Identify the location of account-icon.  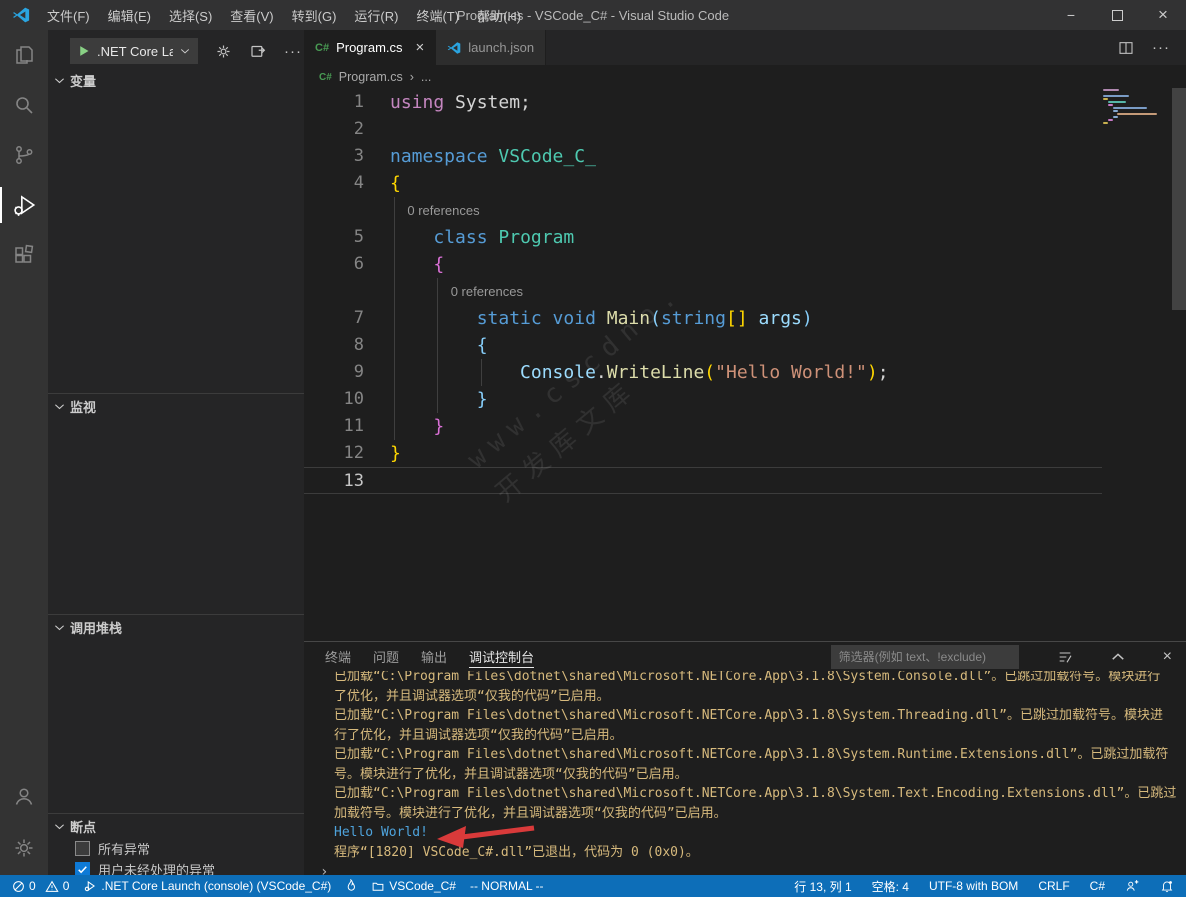
(24, 796).